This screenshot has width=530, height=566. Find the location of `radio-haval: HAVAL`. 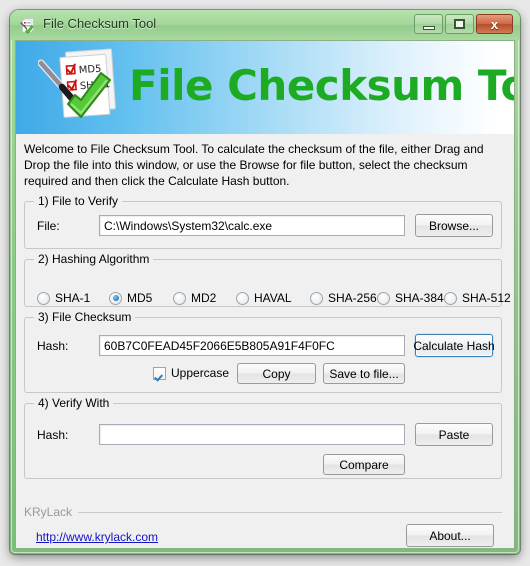

radio-haval: HAVAL is located at coordinates (264, 298).